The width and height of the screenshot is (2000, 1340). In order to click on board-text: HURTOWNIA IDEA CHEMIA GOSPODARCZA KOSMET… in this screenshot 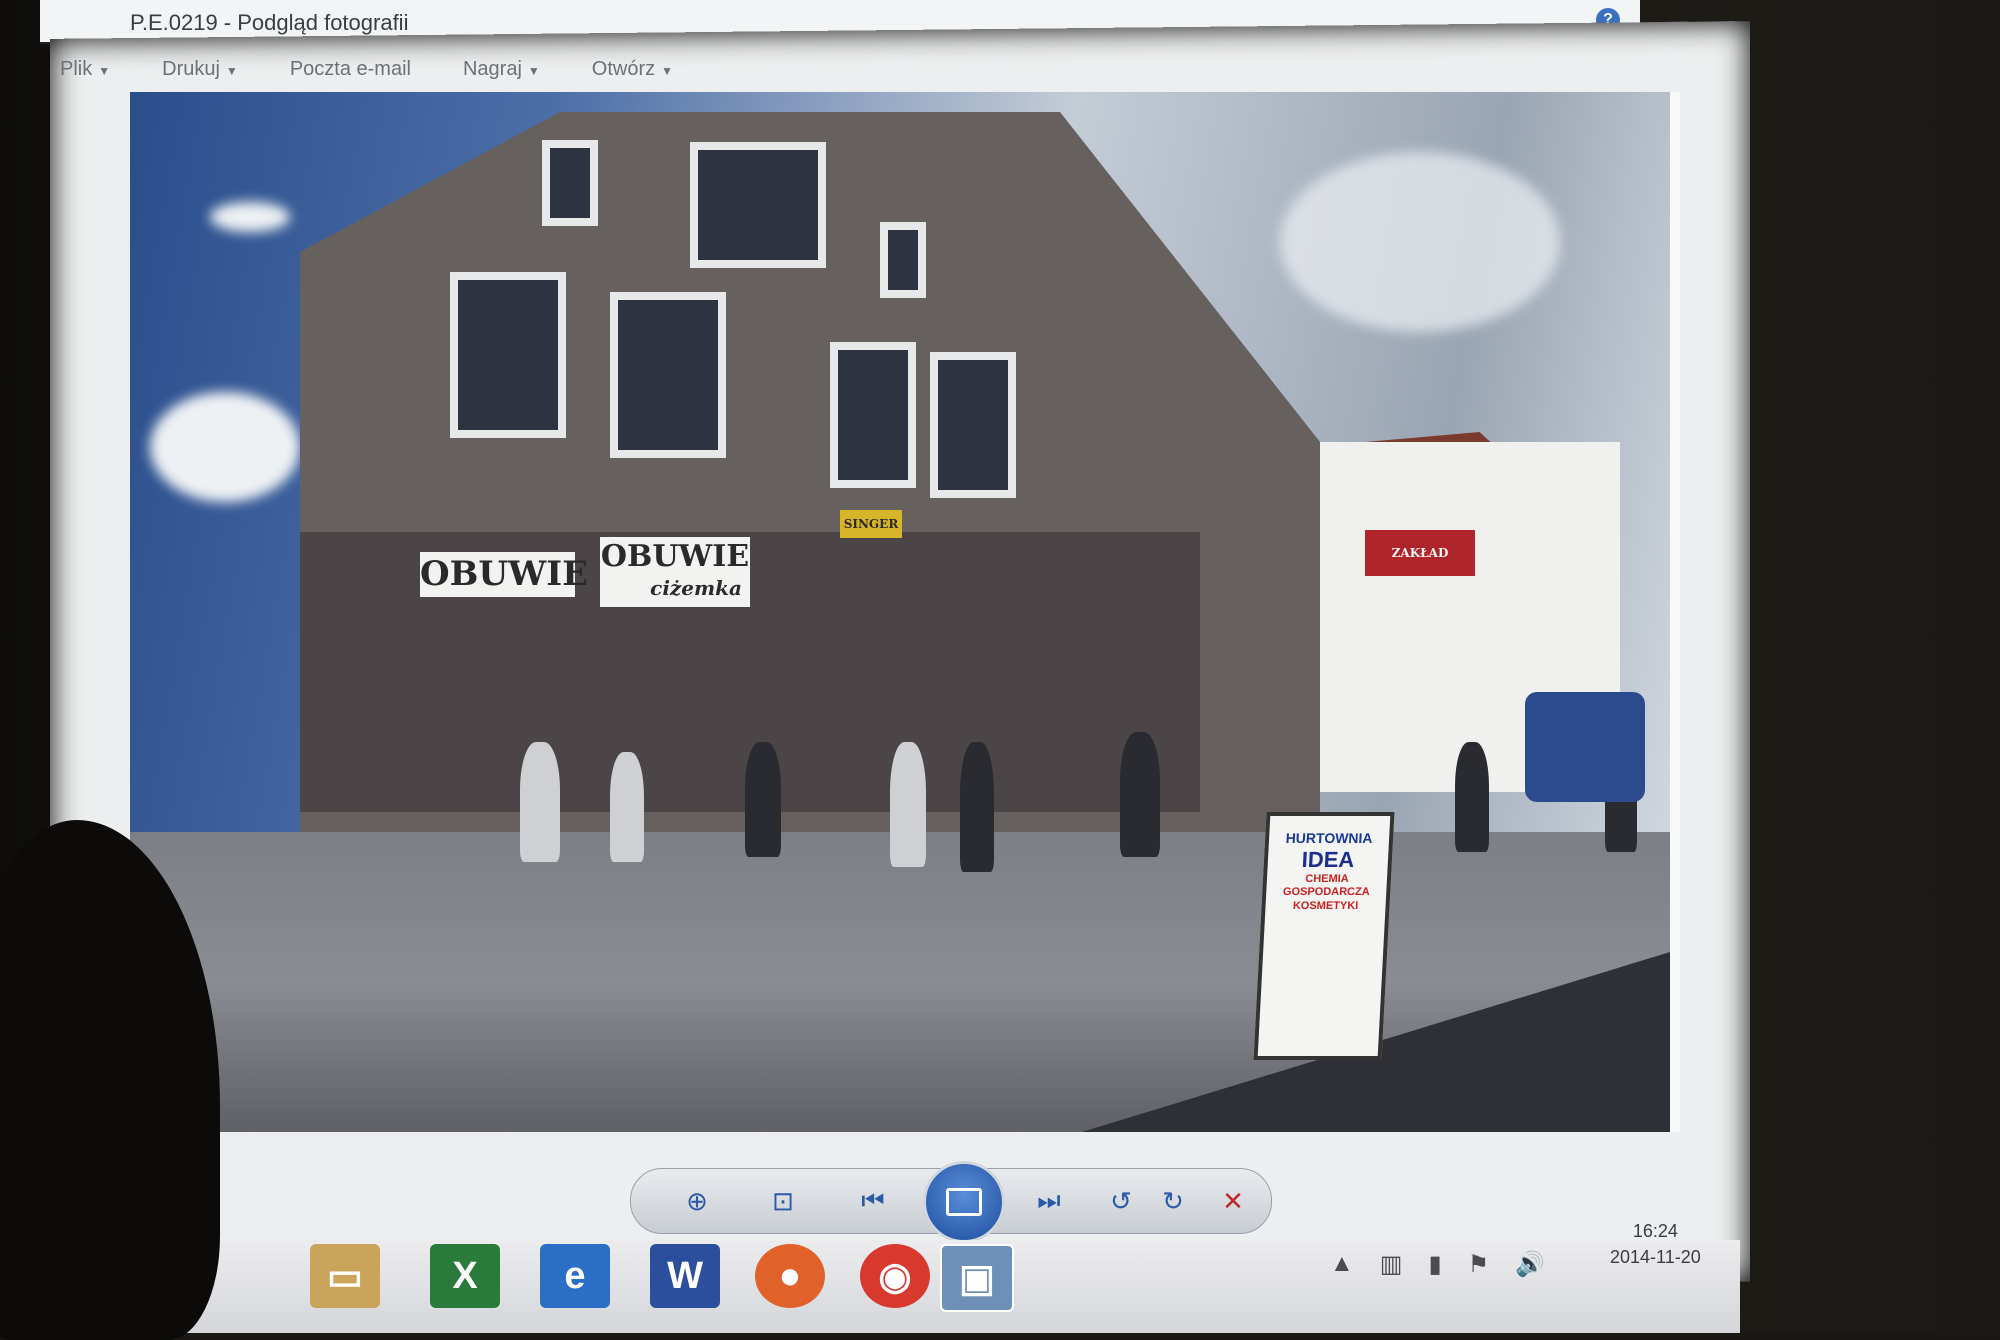, I will do `click(1327, 871)`.